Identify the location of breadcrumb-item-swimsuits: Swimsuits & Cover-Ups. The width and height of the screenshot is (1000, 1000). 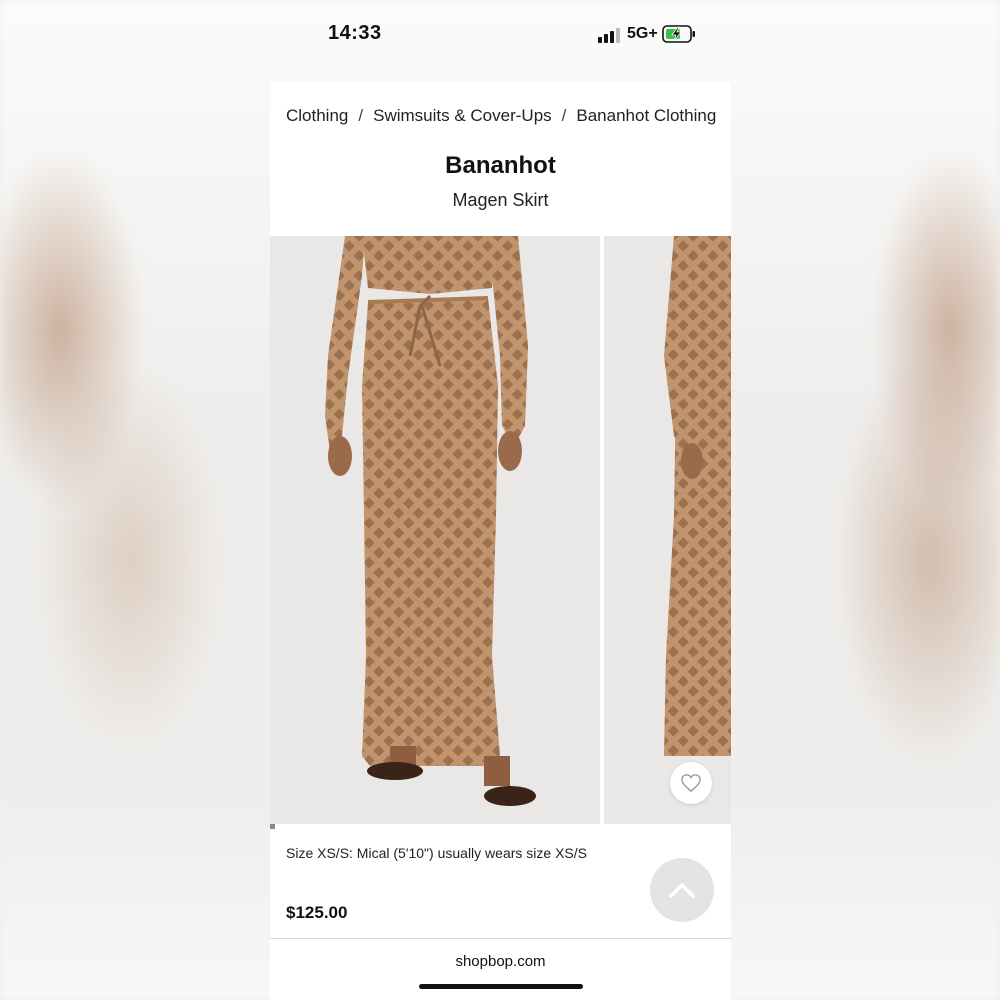
(462, 116).